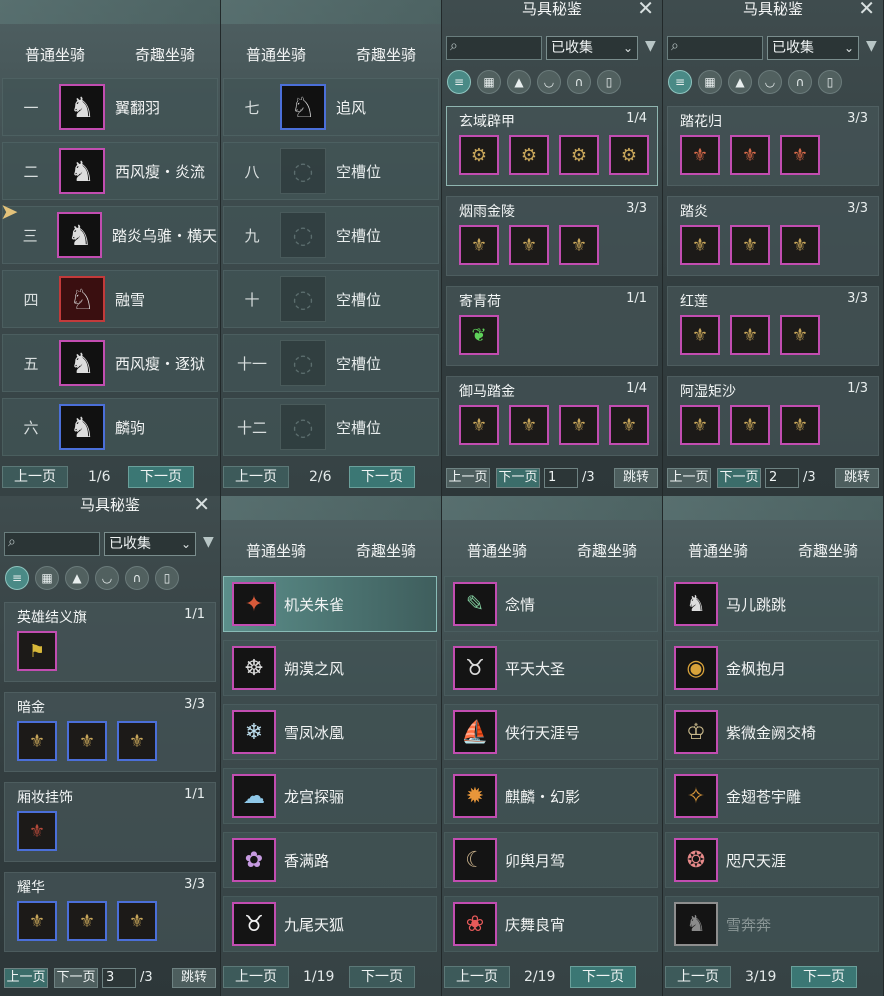 This screenshot has width=884, height=996. Describe the element at coordinates (330, 604) in the screenshot. I see `mount-row: ✦ 机关朱雀` at that location.